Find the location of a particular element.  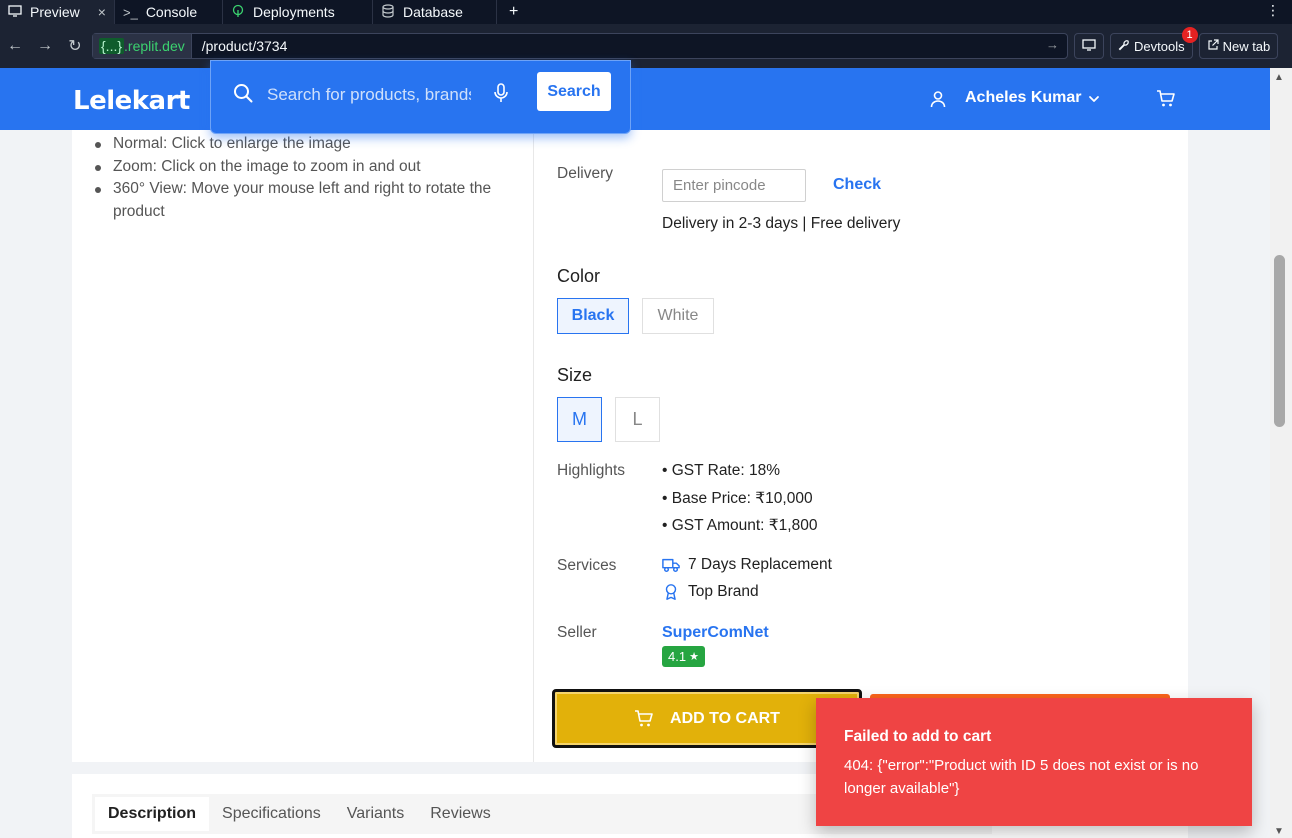

add-tab-button: + is located at coordinates (513, 12).